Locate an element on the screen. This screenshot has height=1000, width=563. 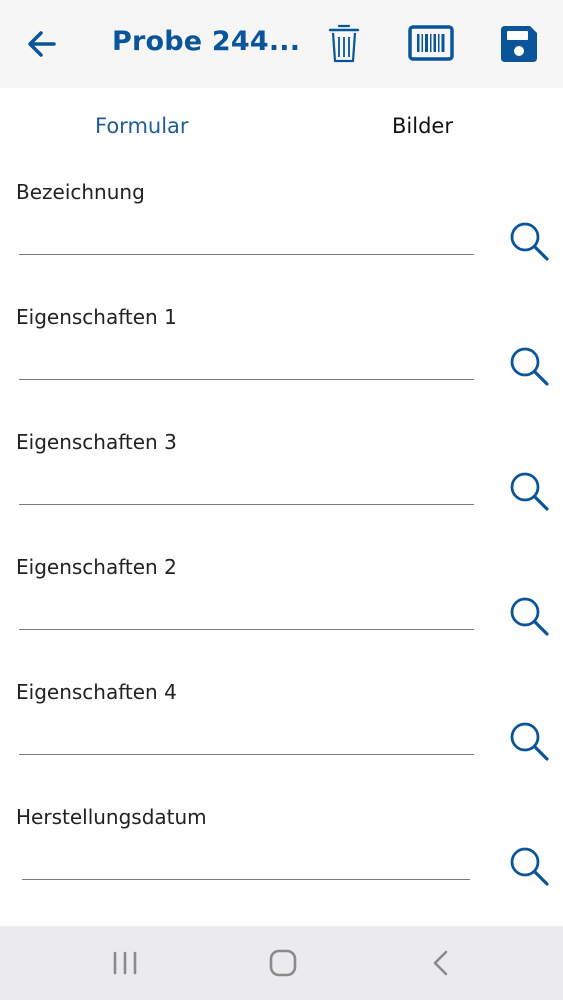
tab-formular: Formular is located at coordinates (142, 126).